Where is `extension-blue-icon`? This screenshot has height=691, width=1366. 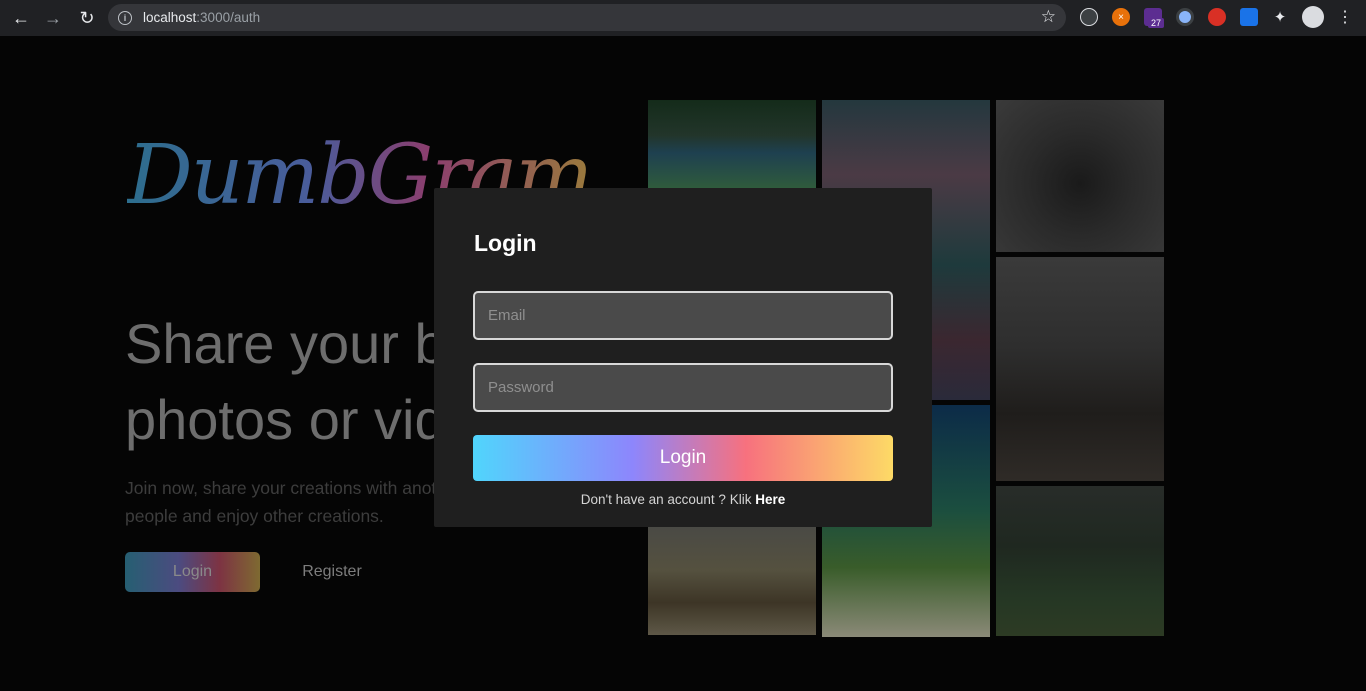 extension-blue-icon is located at coordinates (1249, 17).